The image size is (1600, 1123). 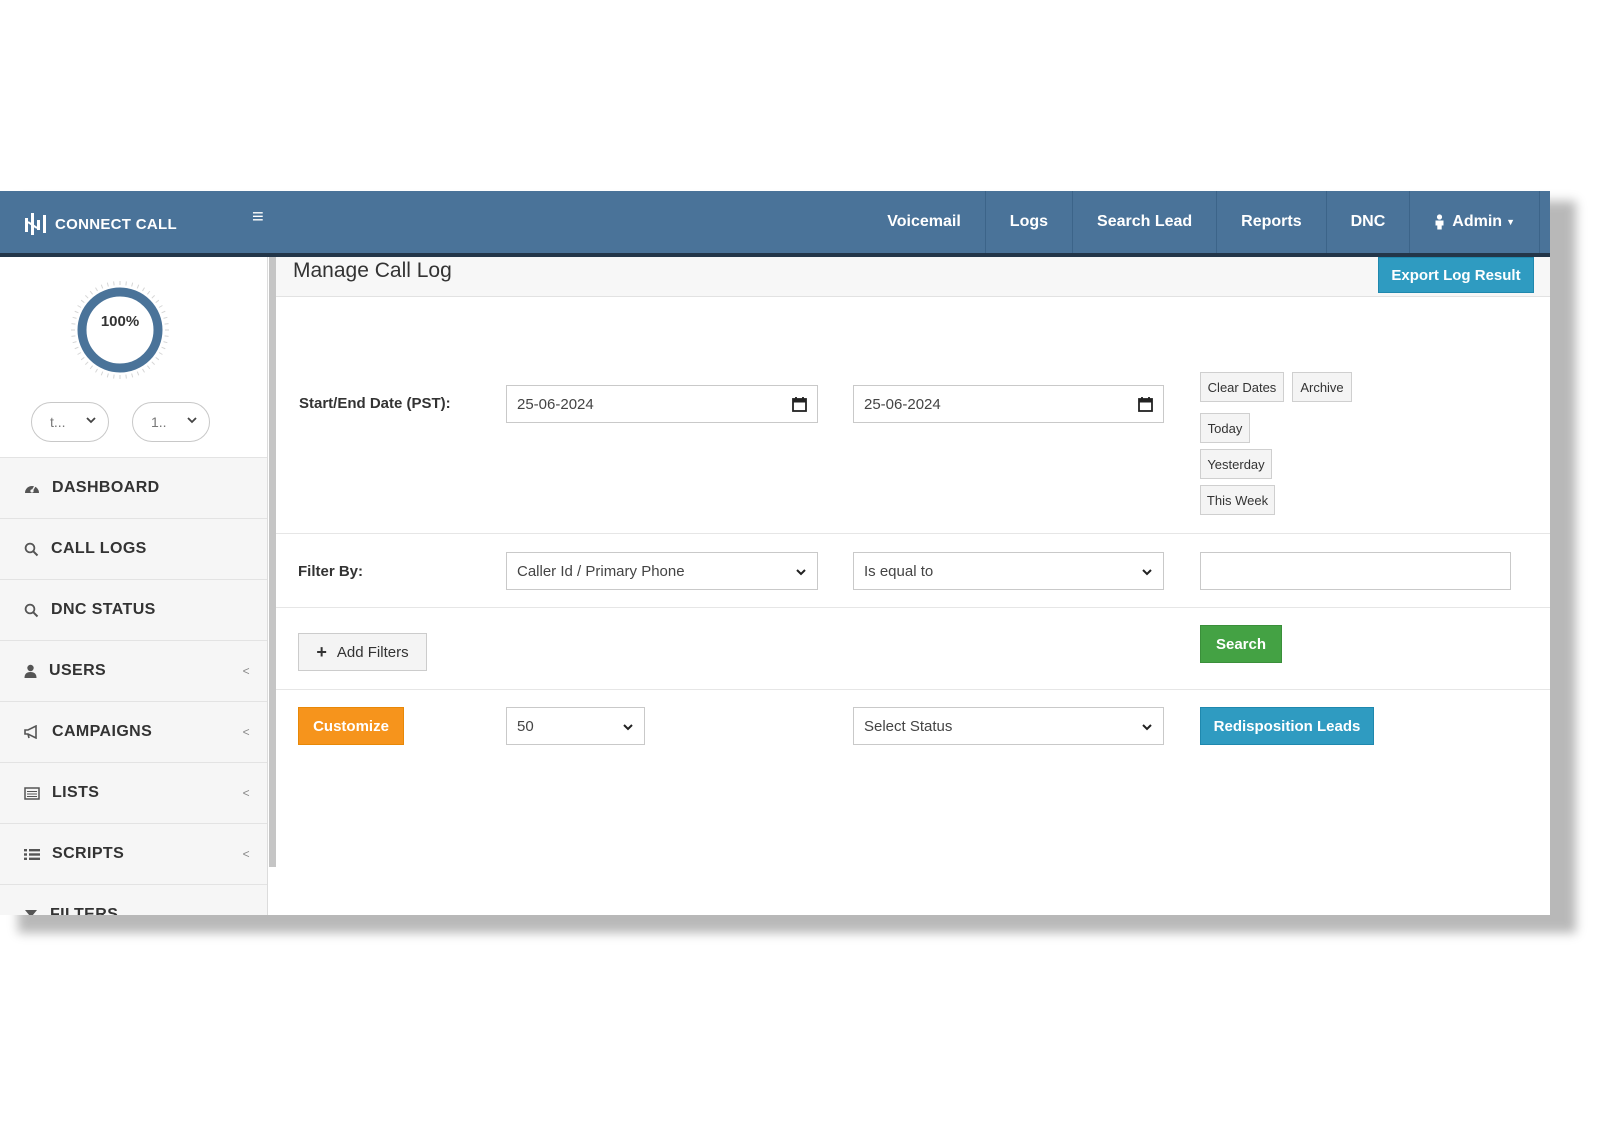 What do you see at coordinates (84, 910) in the screenshot?
I see `sidebar-item-label: FILTERS` at bounding box center [84, 910].